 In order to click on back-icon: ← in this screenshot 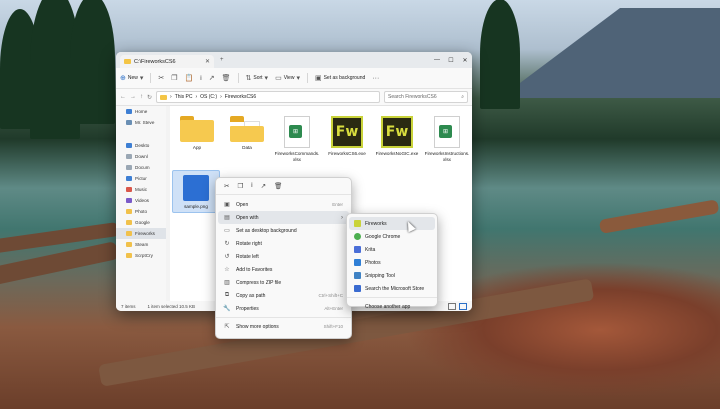, I will do `click(123, 97)`.